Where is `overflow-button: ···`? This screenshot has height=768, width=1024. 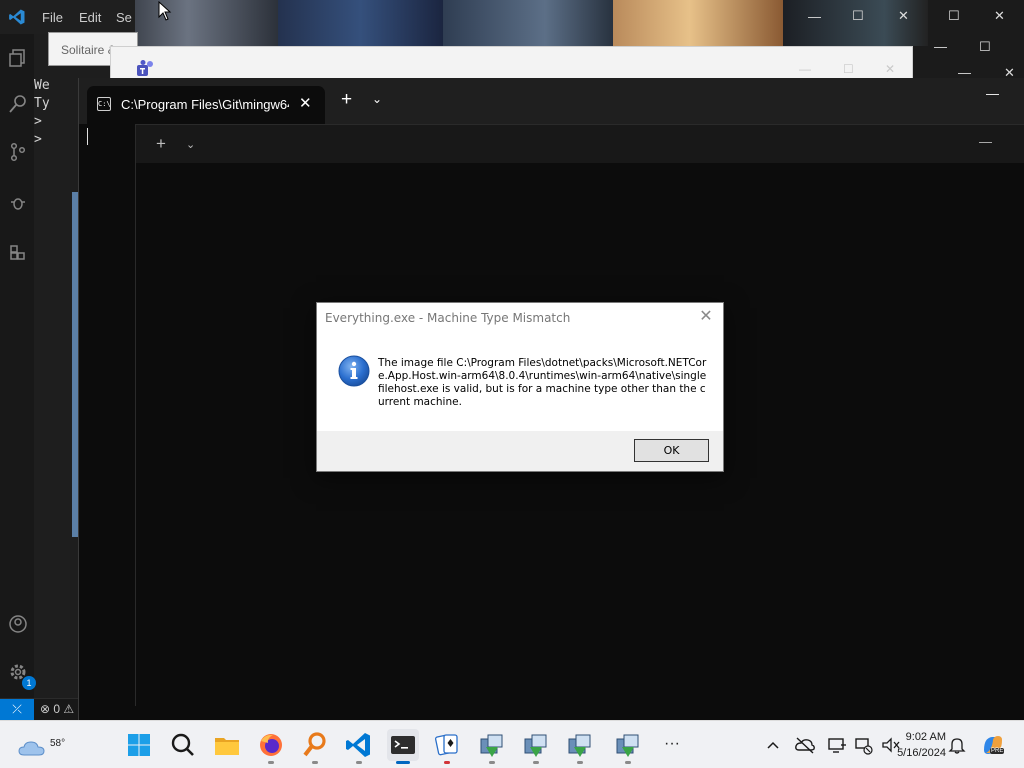
overflow-button: ··· is located at coordinates (672, 745).